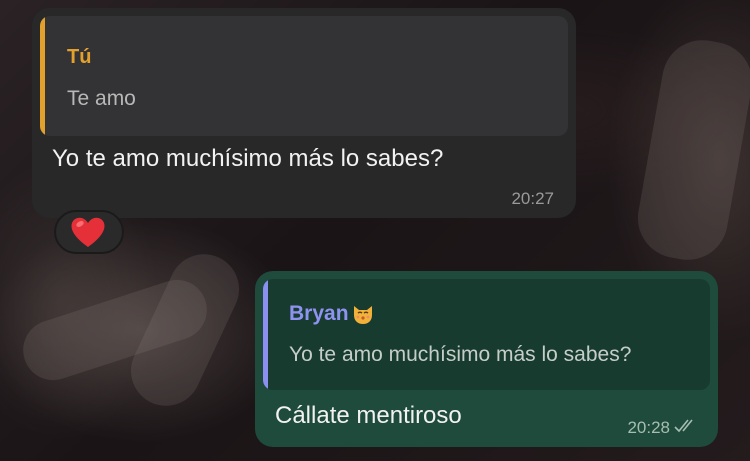  I want to click on red-heart-icon, so click(88, 232).